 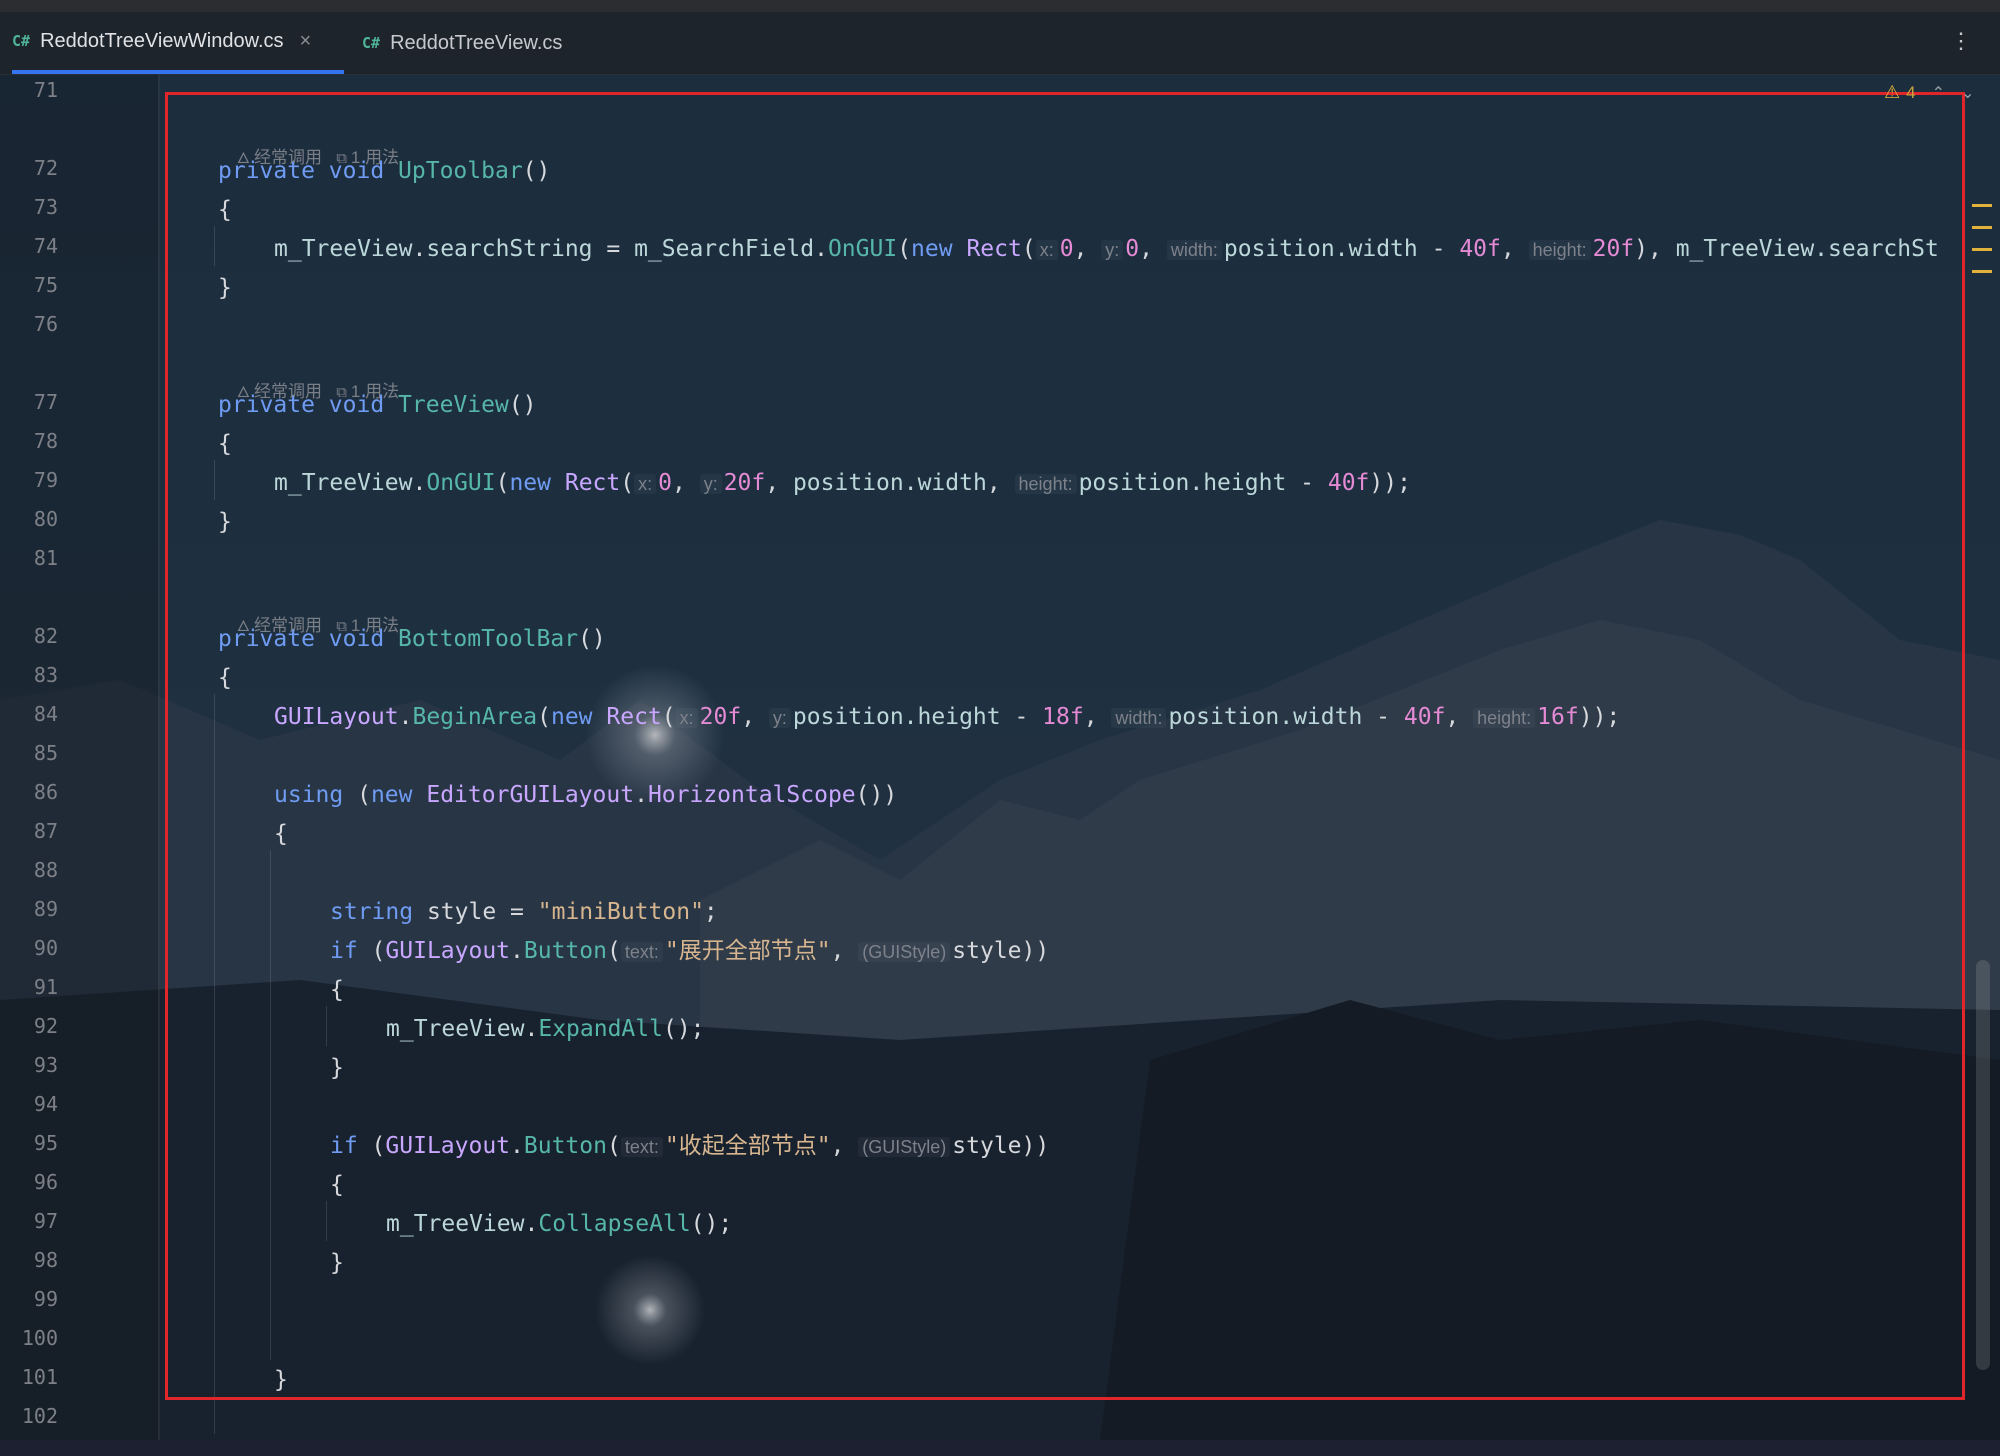 I want to click on close-icon: ×, so click(x=306, y=41).